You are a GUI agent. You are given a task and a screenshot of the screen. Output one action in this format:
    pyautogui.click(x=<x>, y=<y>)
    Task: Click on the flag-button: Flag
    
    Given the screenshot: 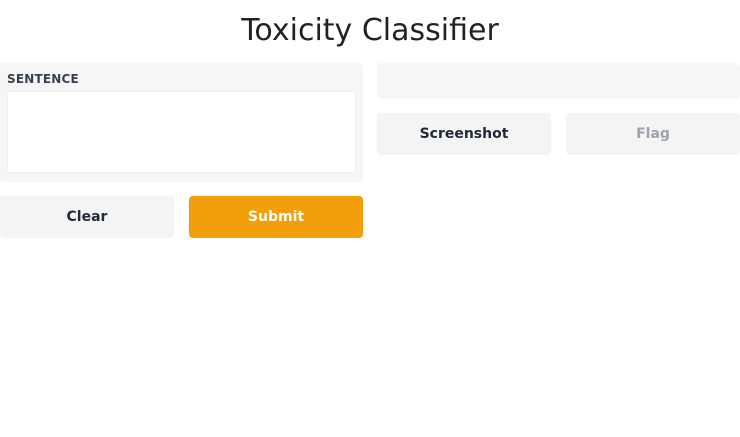 What is the action you would take?
    pyautogui.click(x=653, y=134)
    